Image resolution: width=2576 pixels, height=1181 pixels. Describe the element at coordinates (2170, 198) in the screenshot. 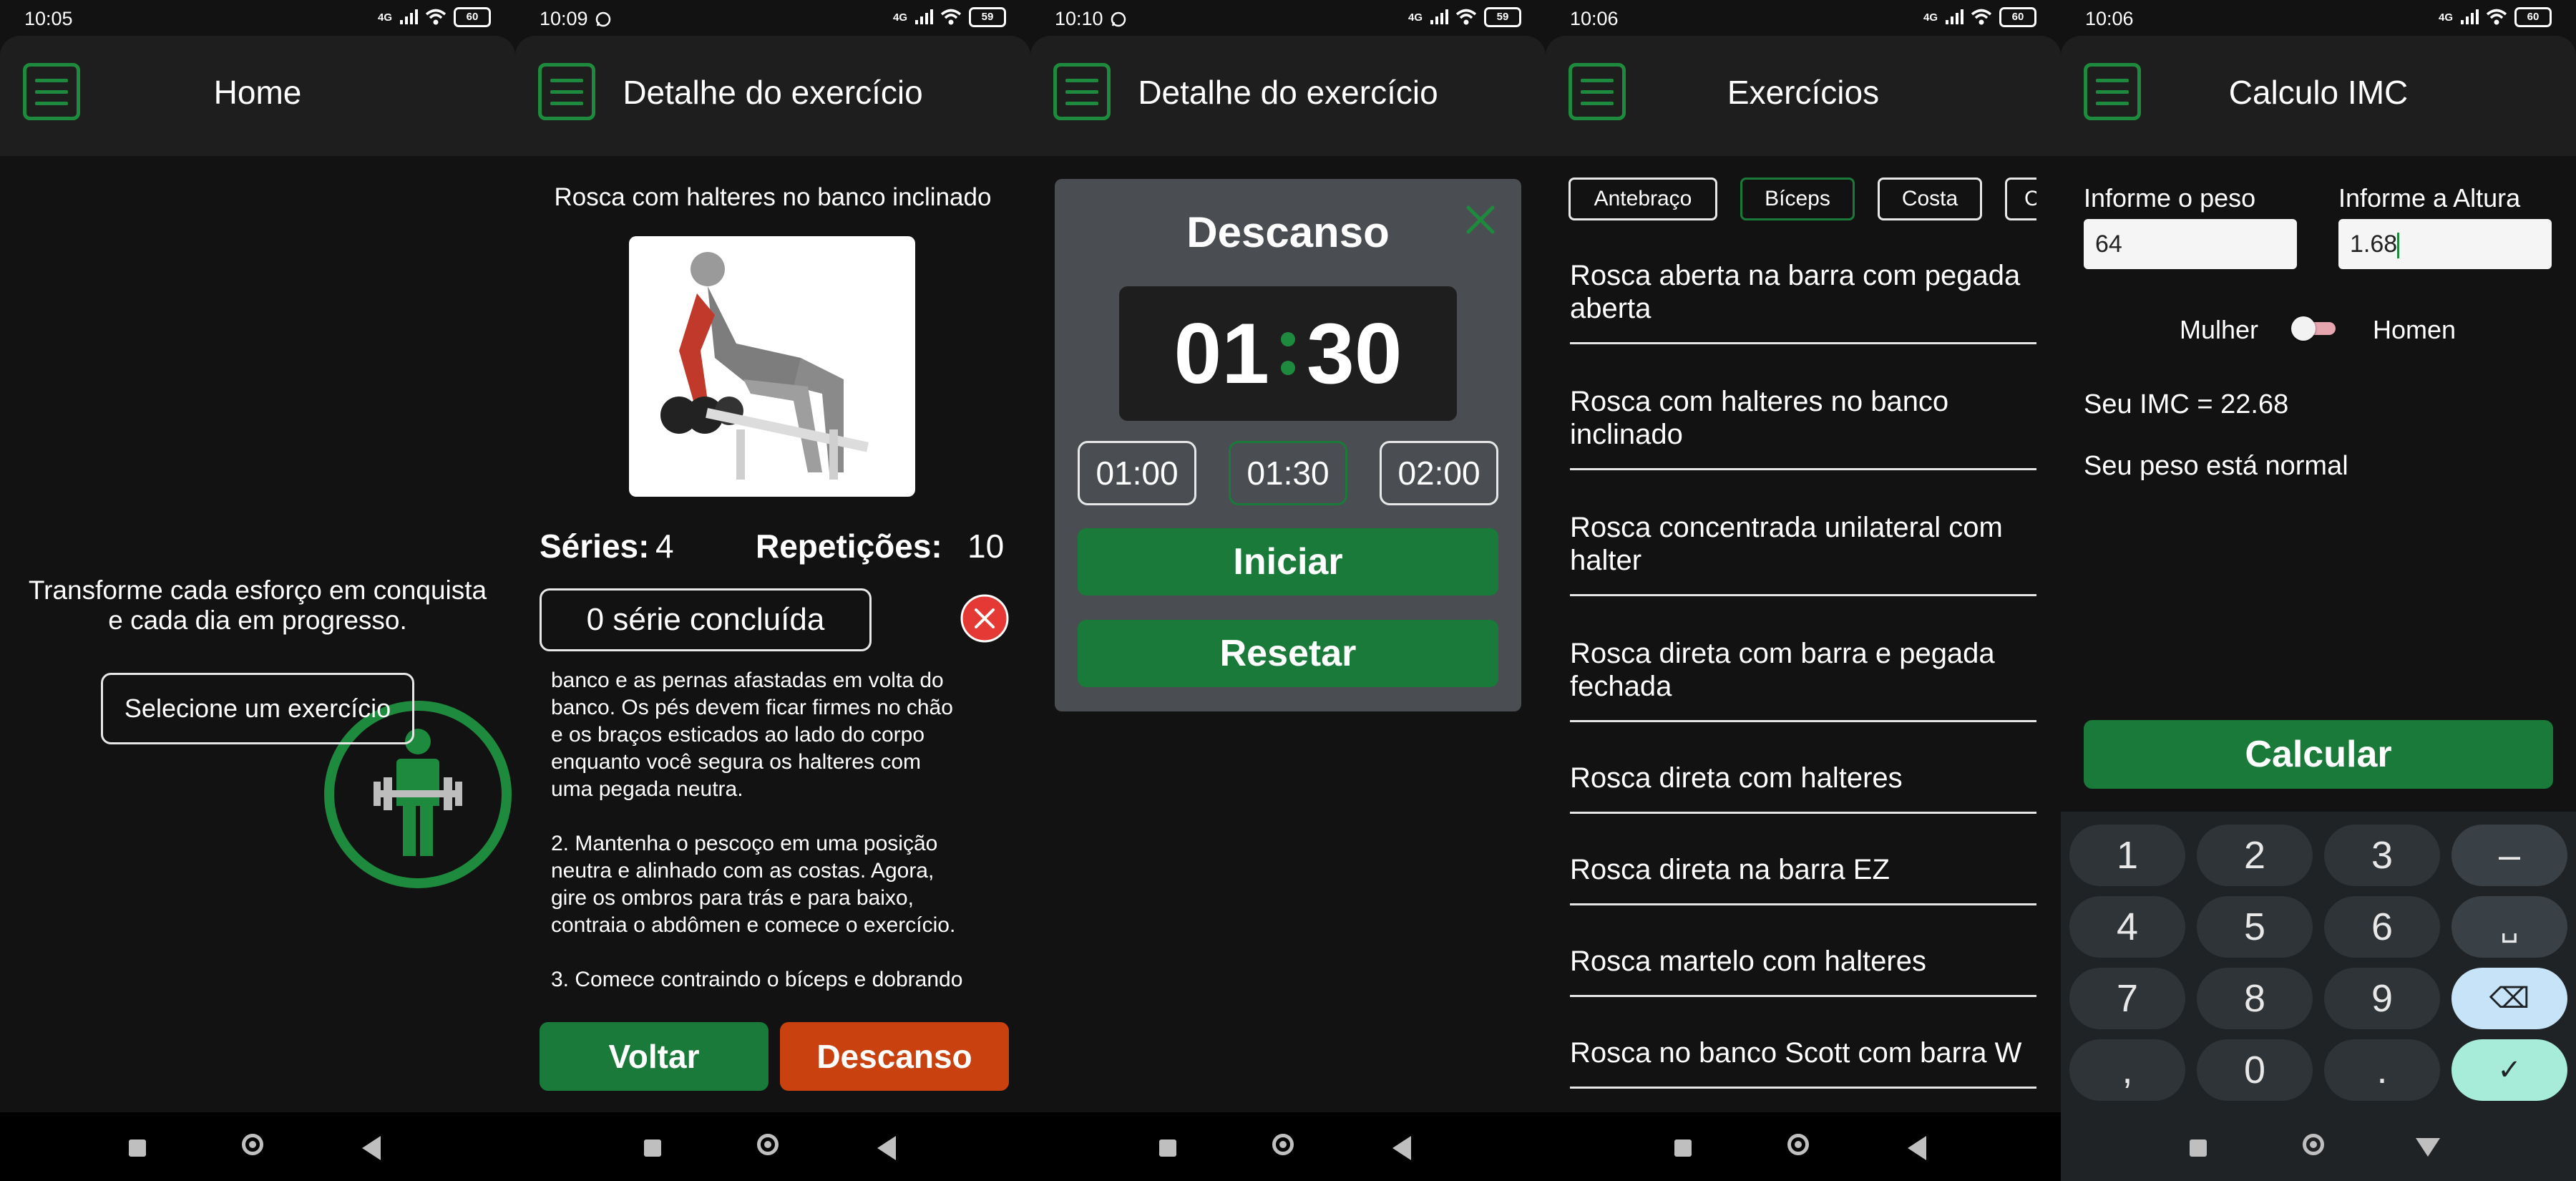

I see `weight-label: Informe o peso` at that location.